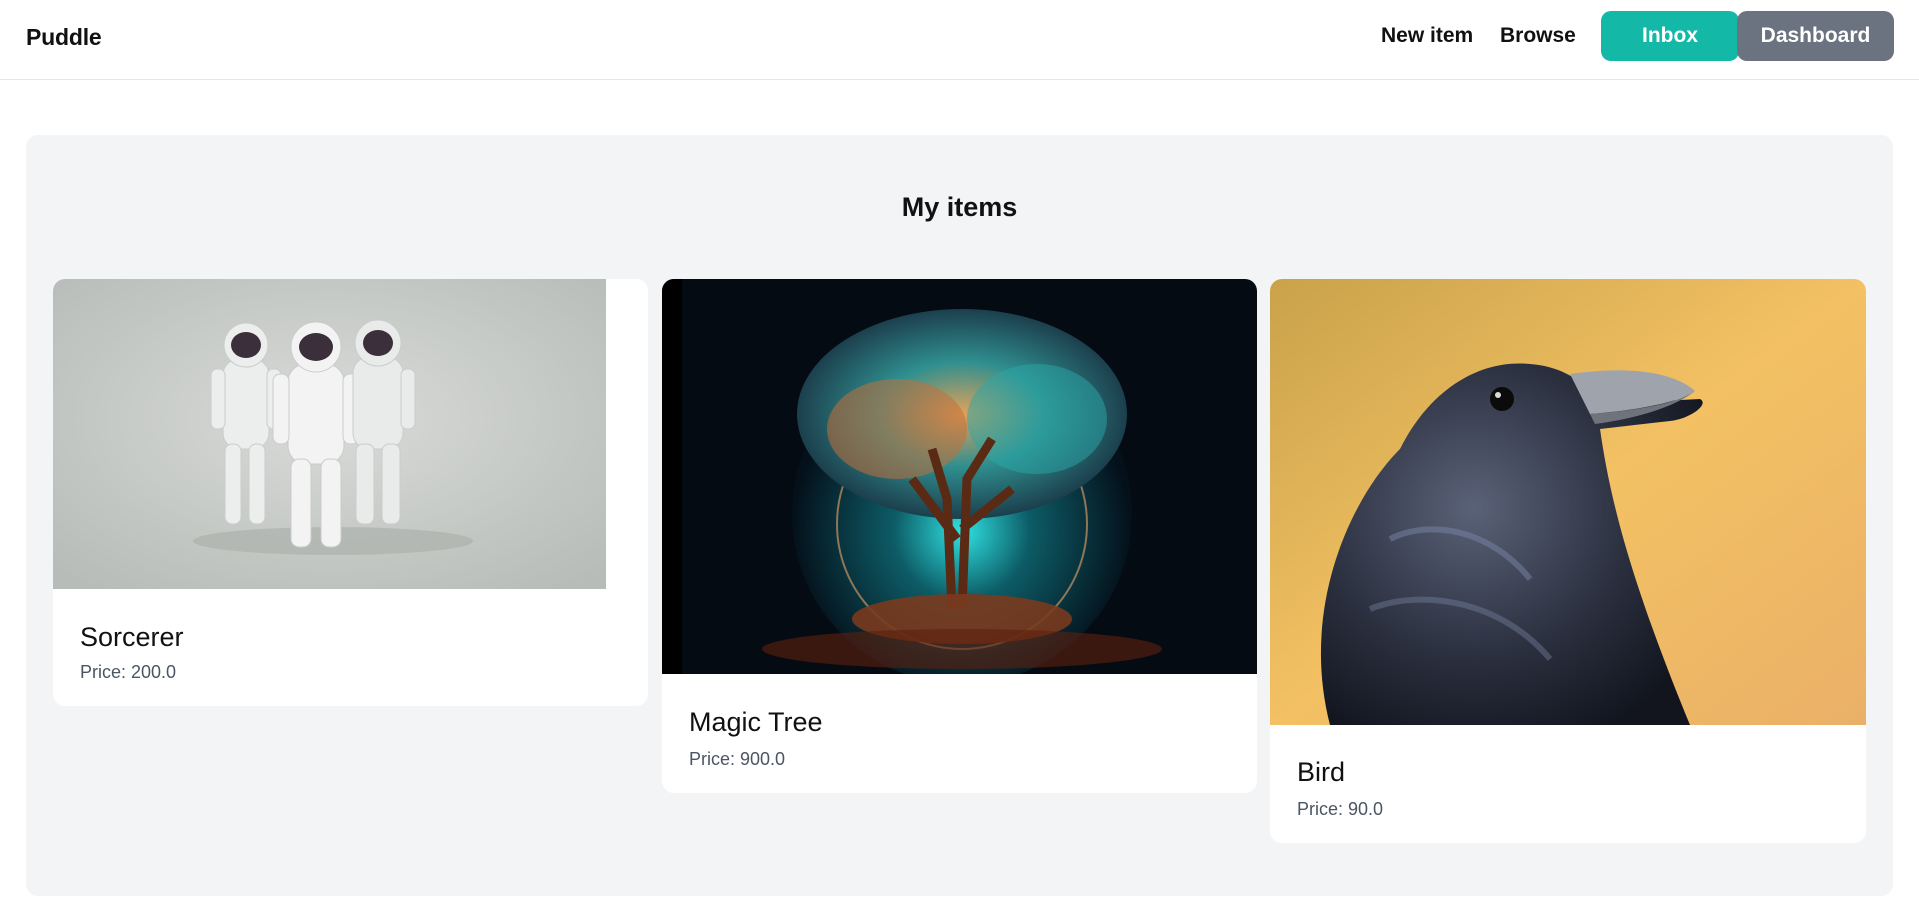 The image size is (1919, 920). What do you see at coordinates (329, 434) in the screenshot?
I see `astronauts-image` at bounding box center [329, 434].